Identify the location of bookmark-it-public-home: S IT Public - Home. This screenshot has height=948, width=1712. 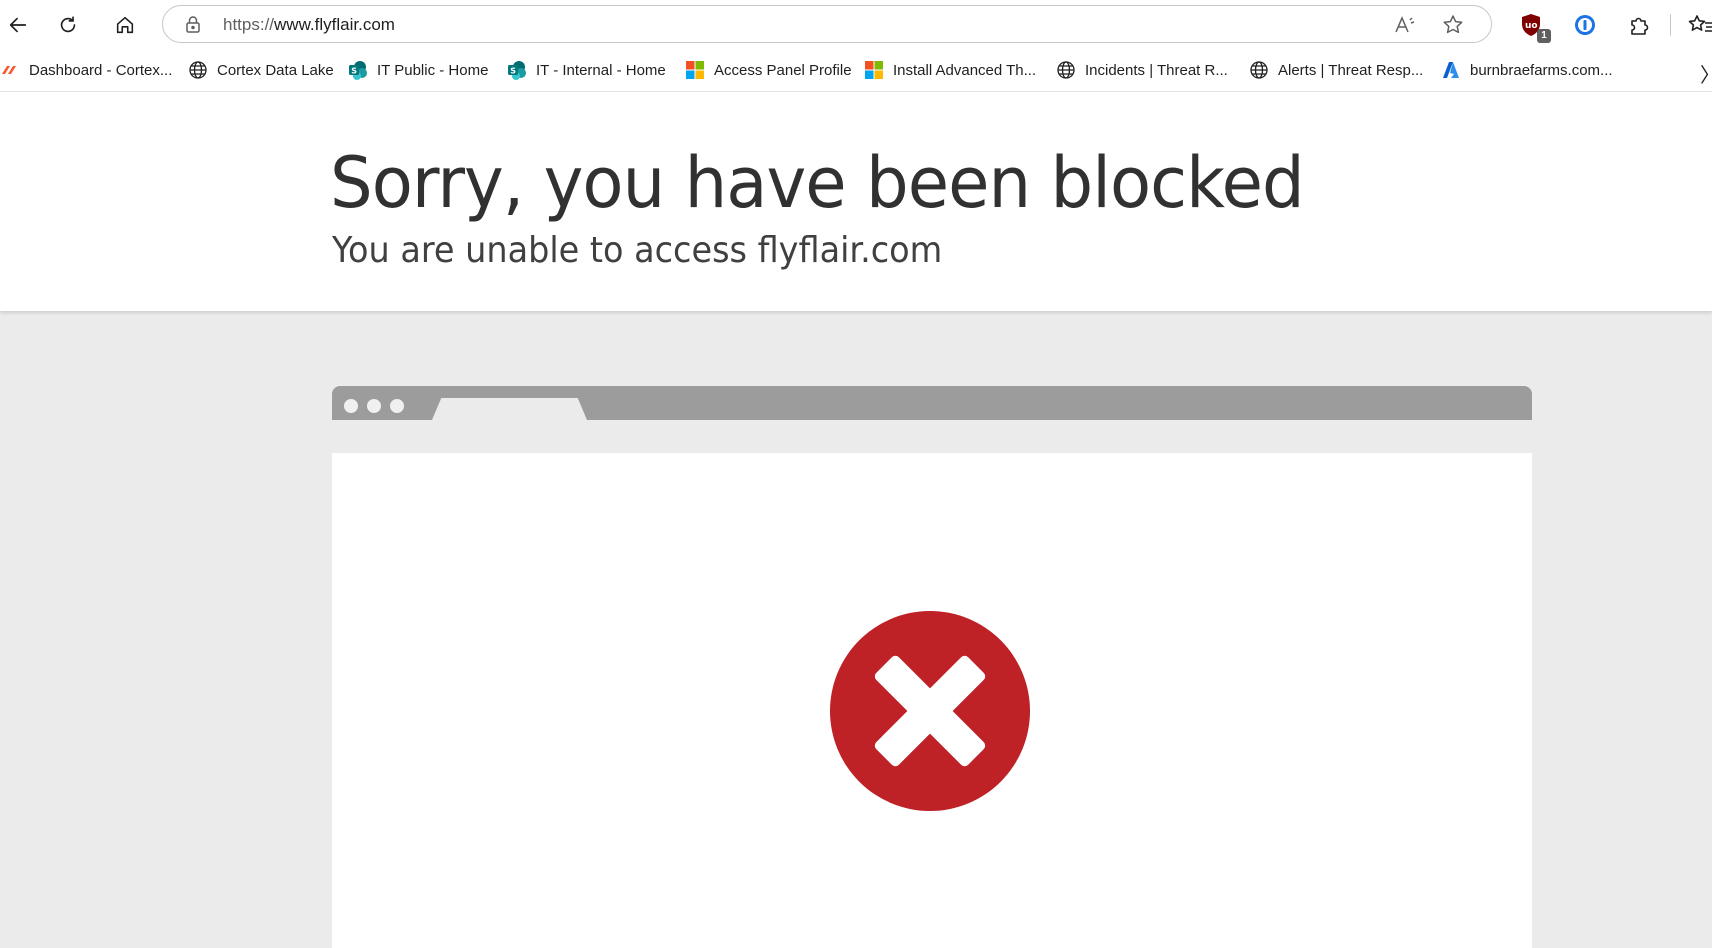
(418, 70).